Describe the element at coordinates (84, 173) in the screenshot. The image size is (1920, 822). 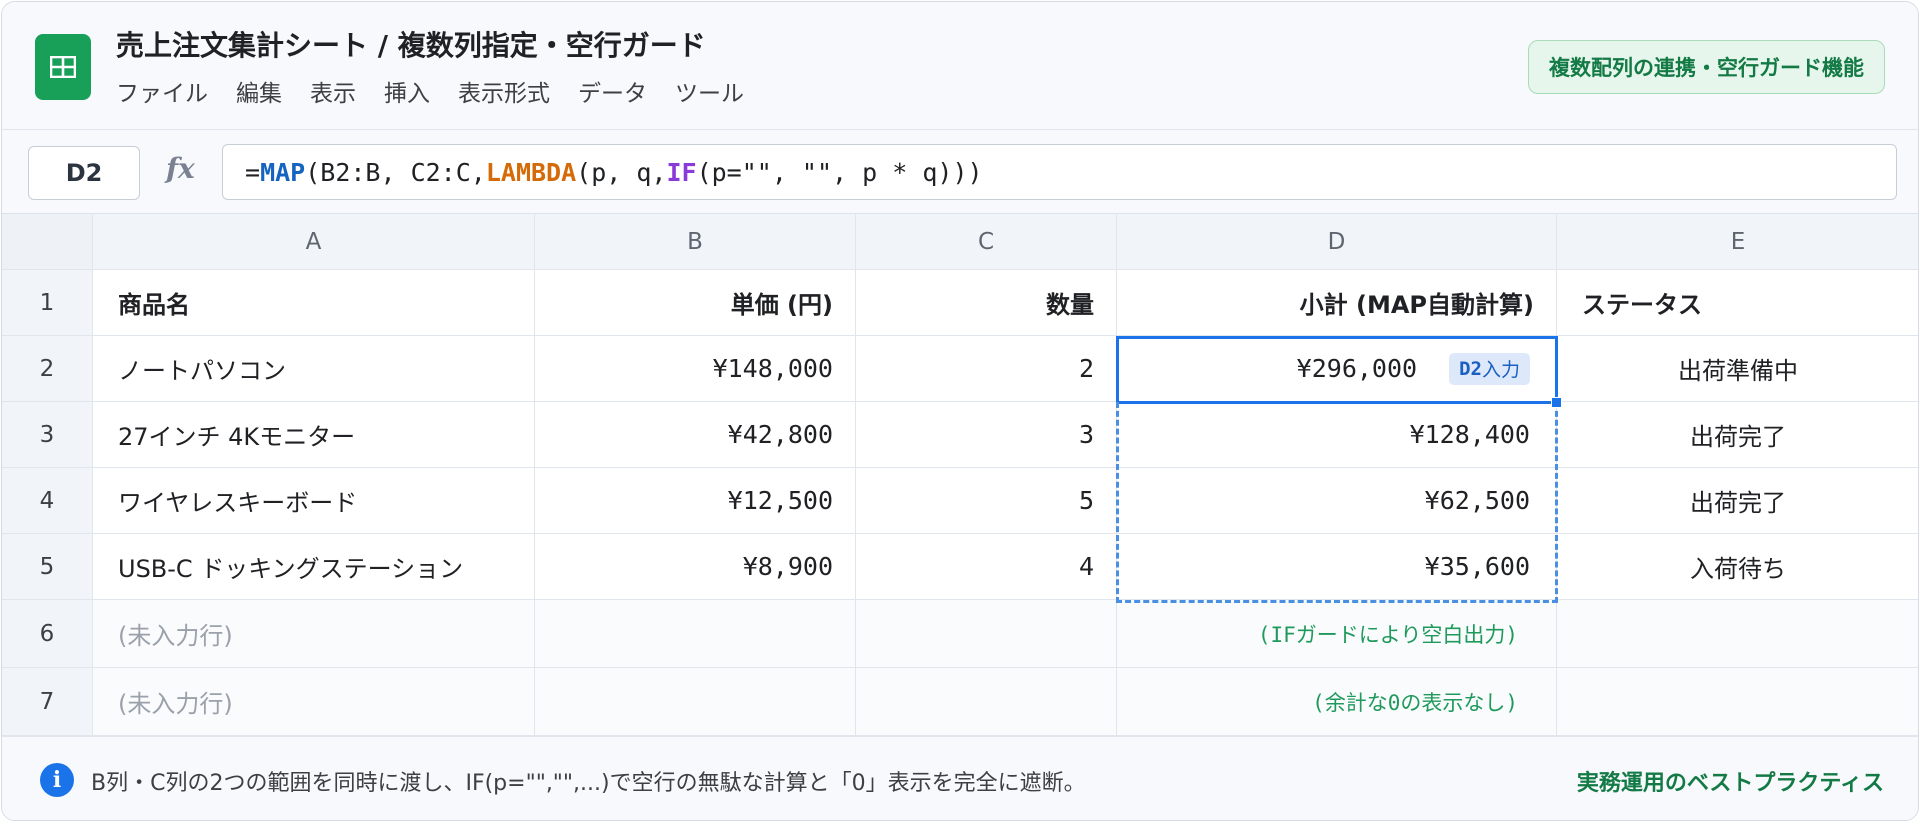
I see `name-box: D2` at that location.